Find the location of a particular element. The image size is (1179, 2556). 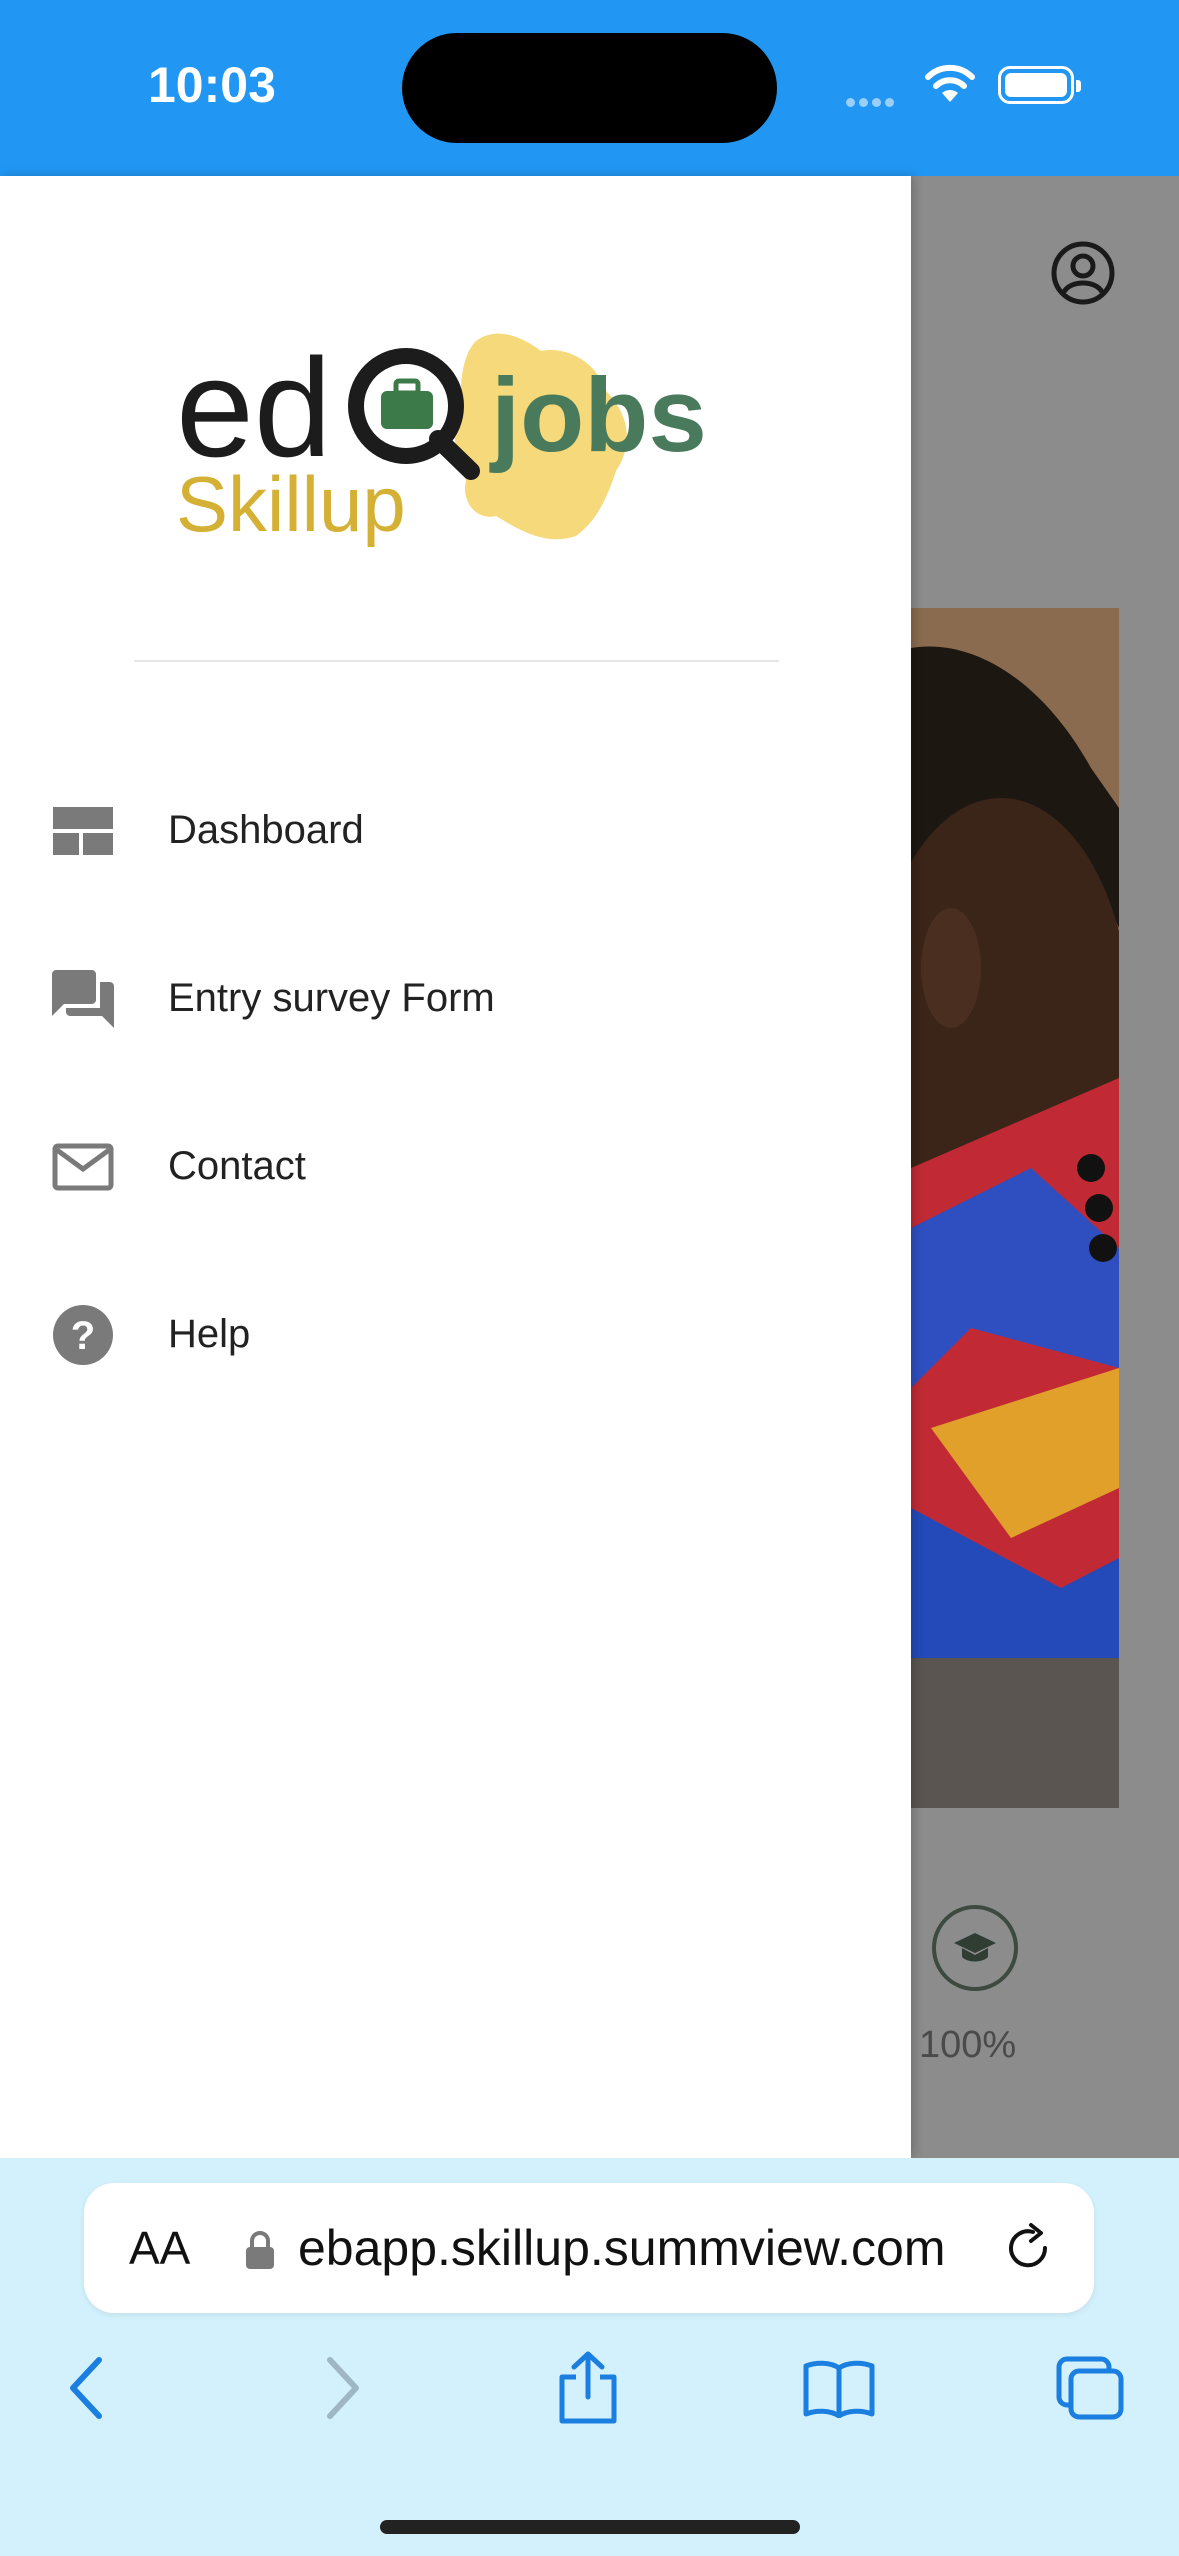

help-icon: ? is located at coordinates (83, 1335).